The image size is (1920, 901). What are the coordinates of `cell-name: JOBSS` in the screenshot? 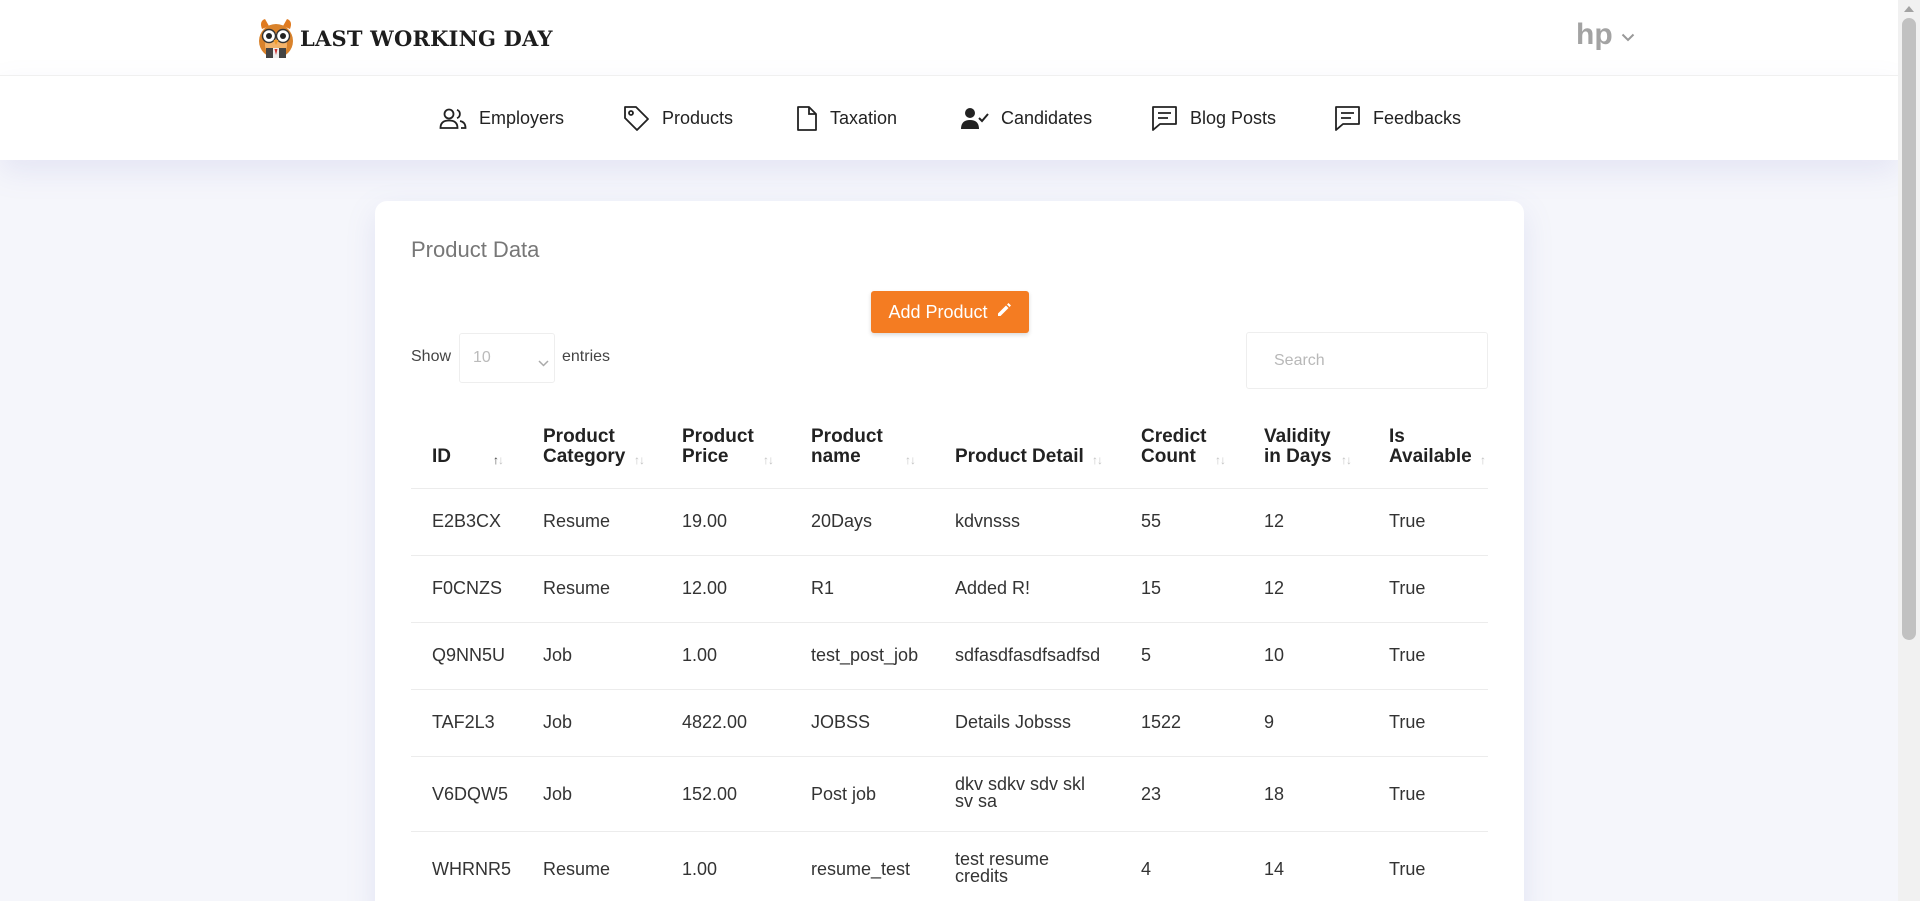 It's located at (841, 722).